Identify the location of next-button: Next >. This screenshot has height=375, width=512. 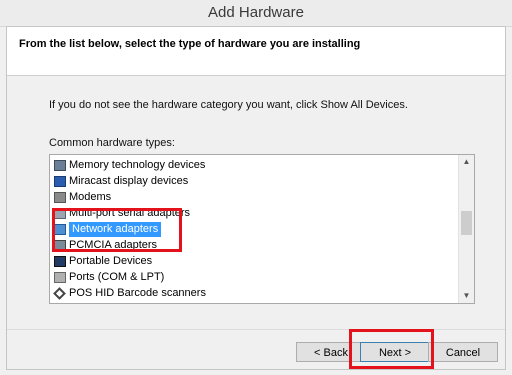
(395, 352).